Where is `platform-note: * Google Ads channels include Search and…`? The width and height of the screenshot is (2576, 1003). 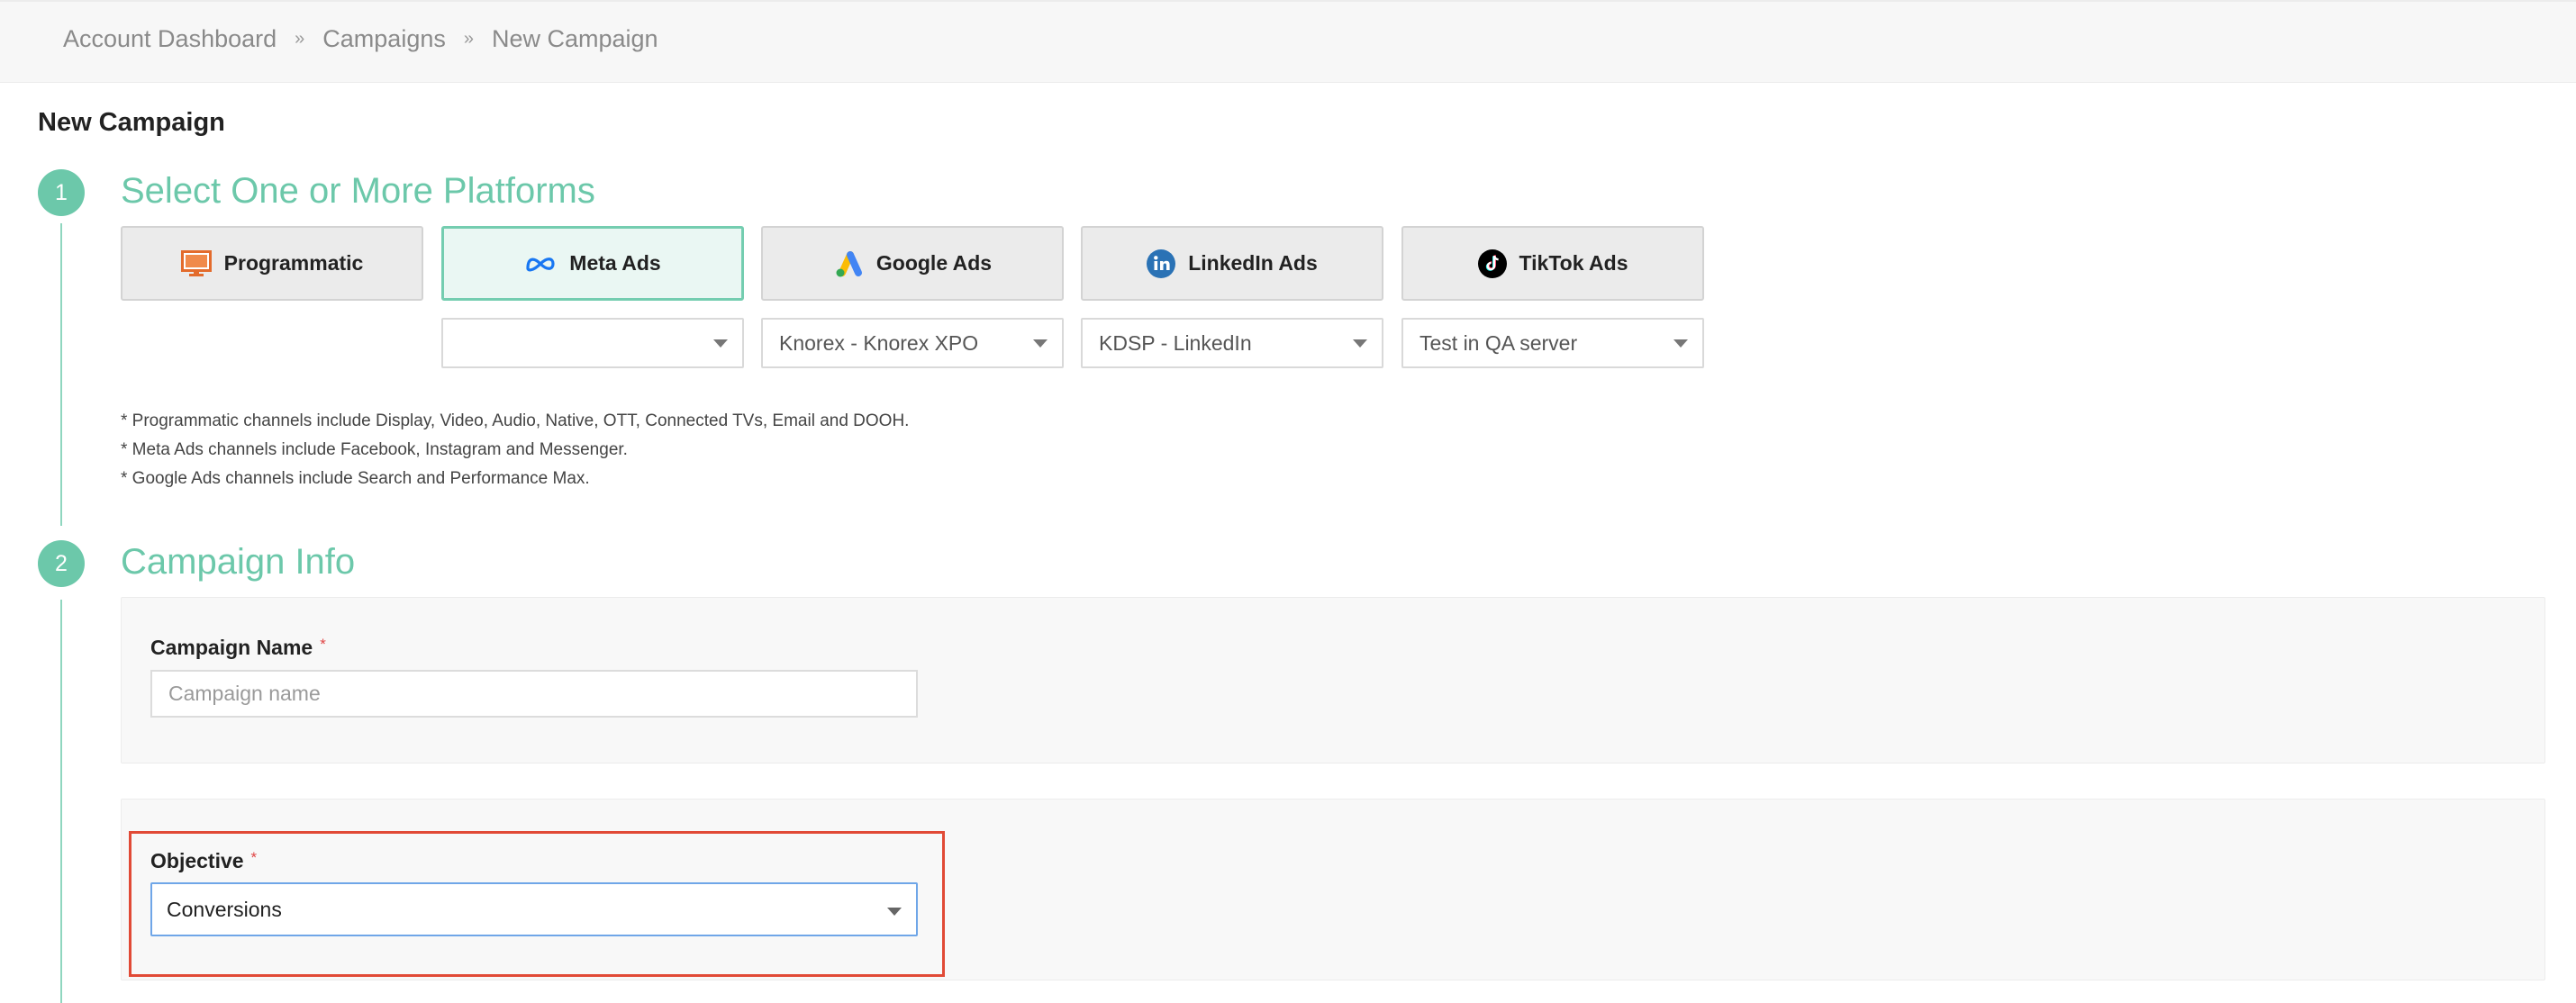
platform-note: * Google Ads channels include Search and… is located at coordinates (355, 478).